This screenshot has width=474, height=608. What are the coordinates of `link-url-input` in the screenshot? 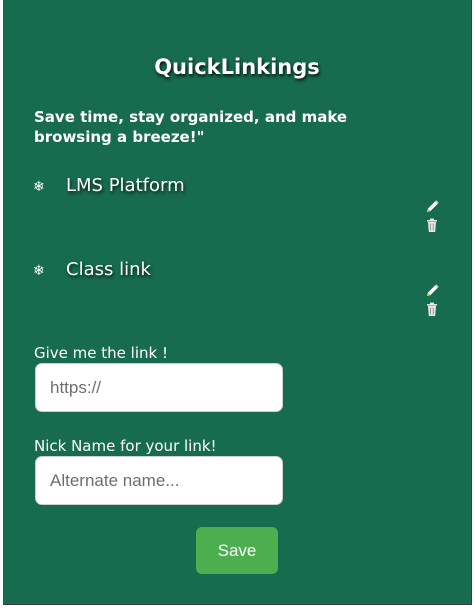 It's located at (159, 387).